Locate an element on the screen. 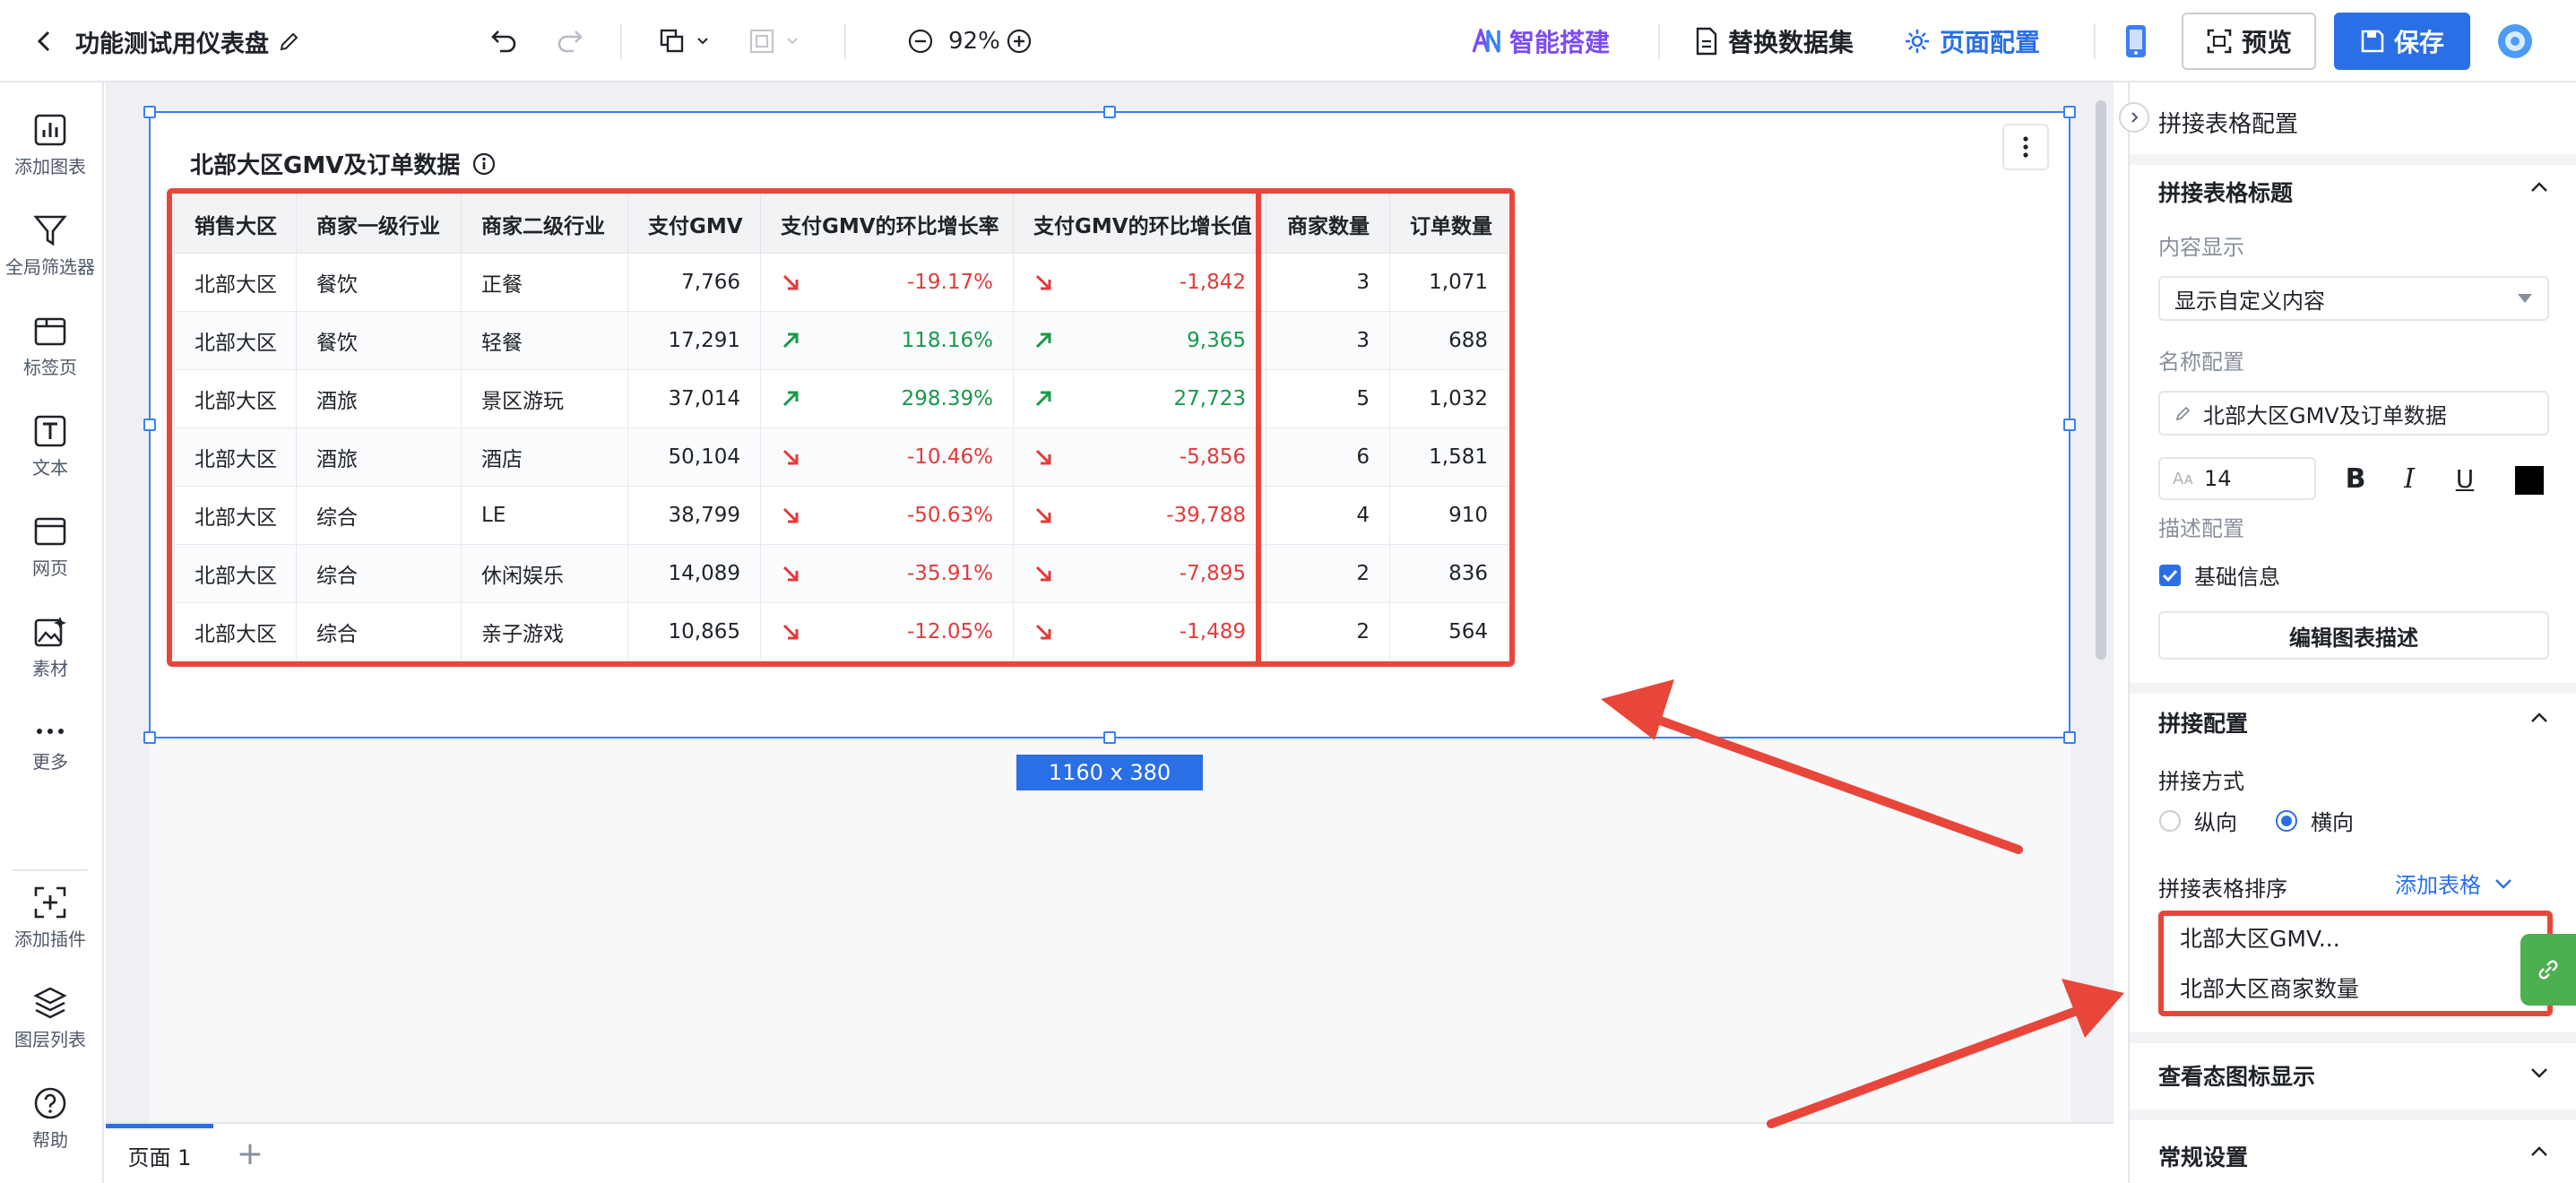 This screenshot has width=2576, height=1183. rail-item-material: 素材 is located at coordinates (50, 648).